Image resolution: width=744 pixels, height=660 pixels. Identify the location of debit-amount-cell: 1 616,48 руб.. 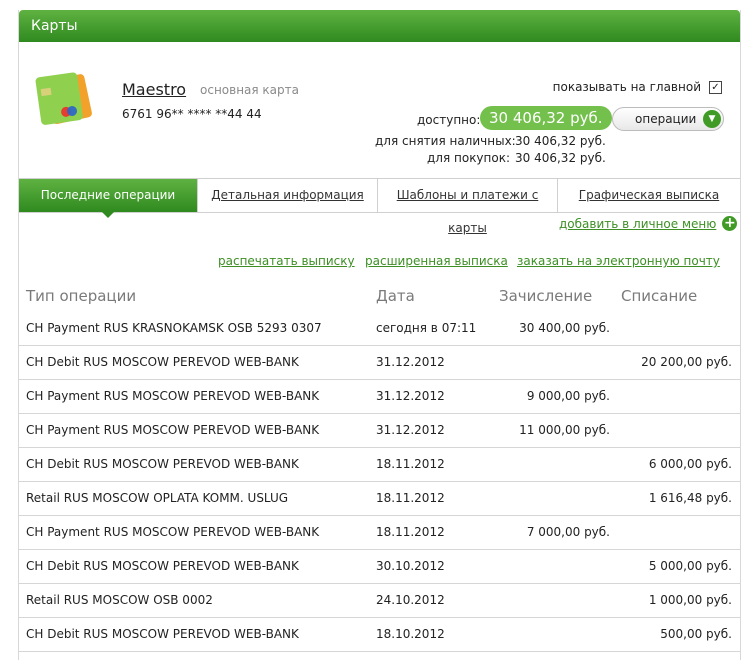
(690, 498).